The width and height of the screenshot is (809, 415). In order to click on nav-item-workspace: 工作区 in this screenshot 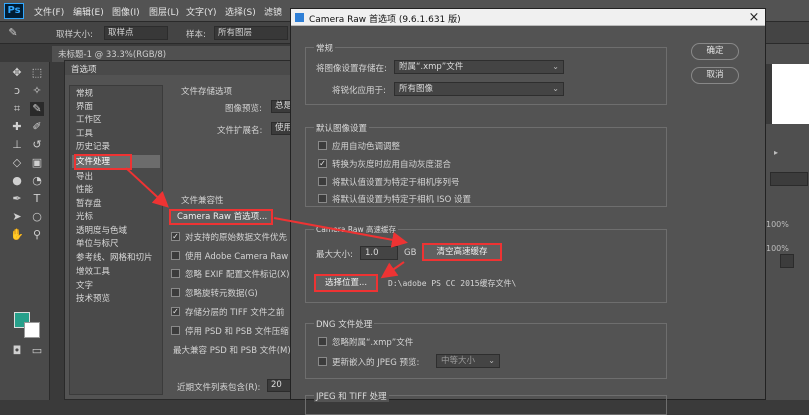, I will do `click(89, 120)`.